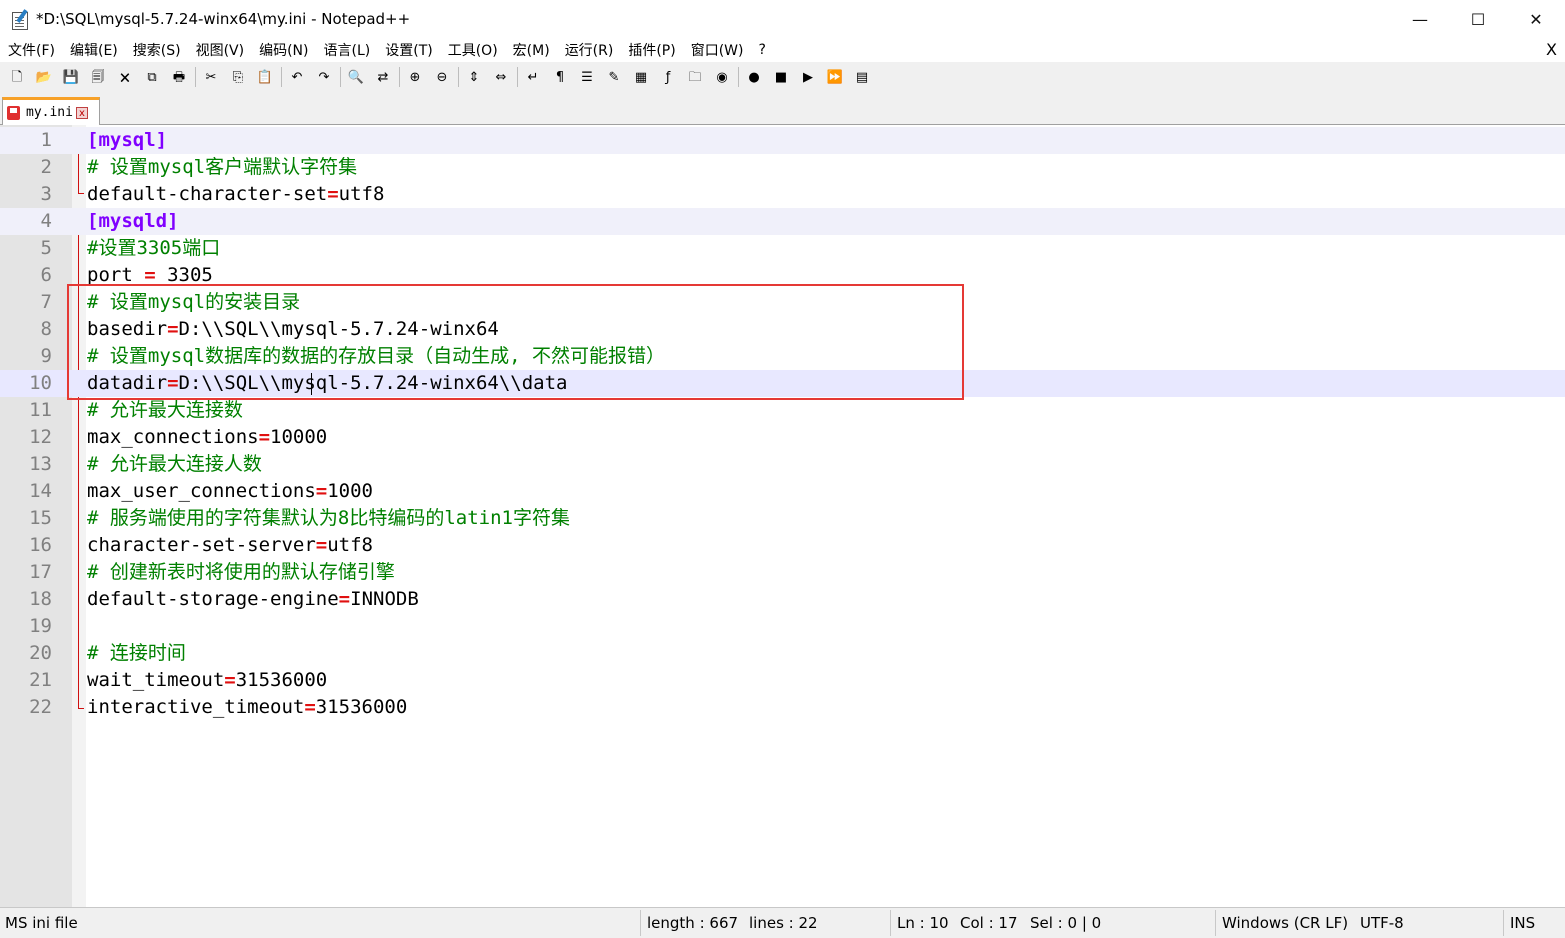 This screenshot has width=1565, height=938. I want to click on line-code: default-character-set=utf8, so click(235, 194).